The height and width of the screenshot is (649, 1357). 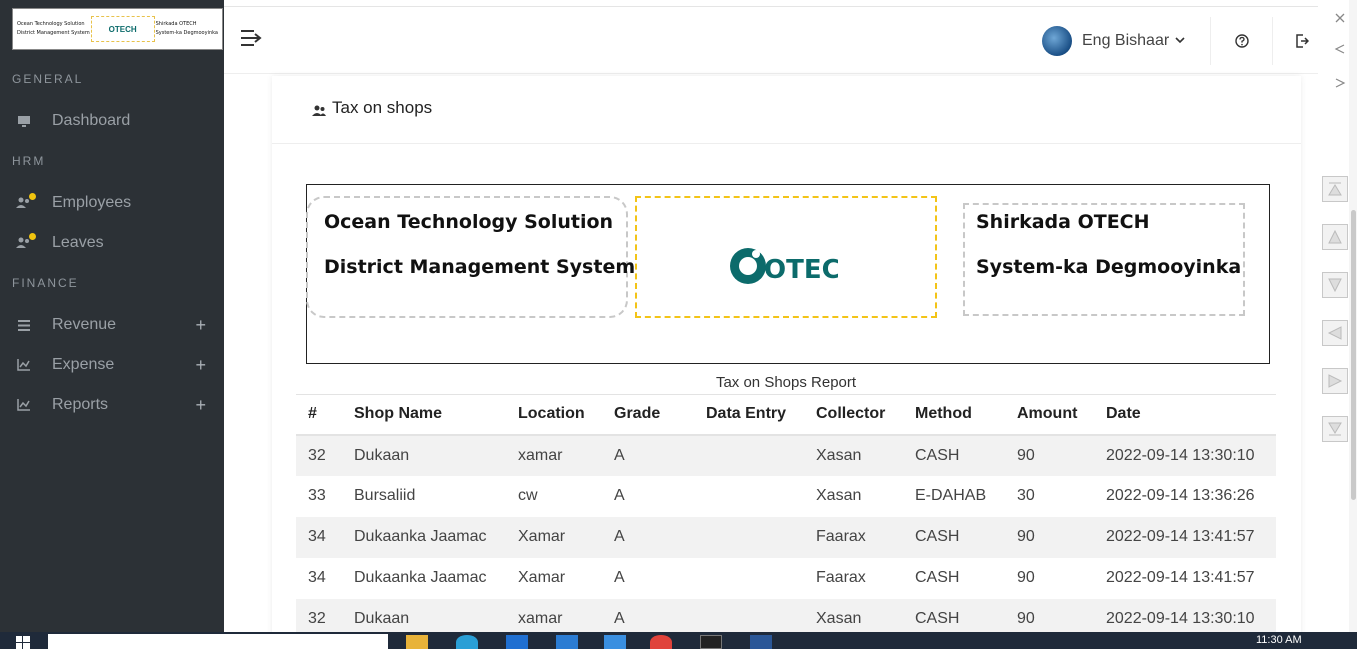 I want to click on column-header: Method, so click(x=954, y=415).